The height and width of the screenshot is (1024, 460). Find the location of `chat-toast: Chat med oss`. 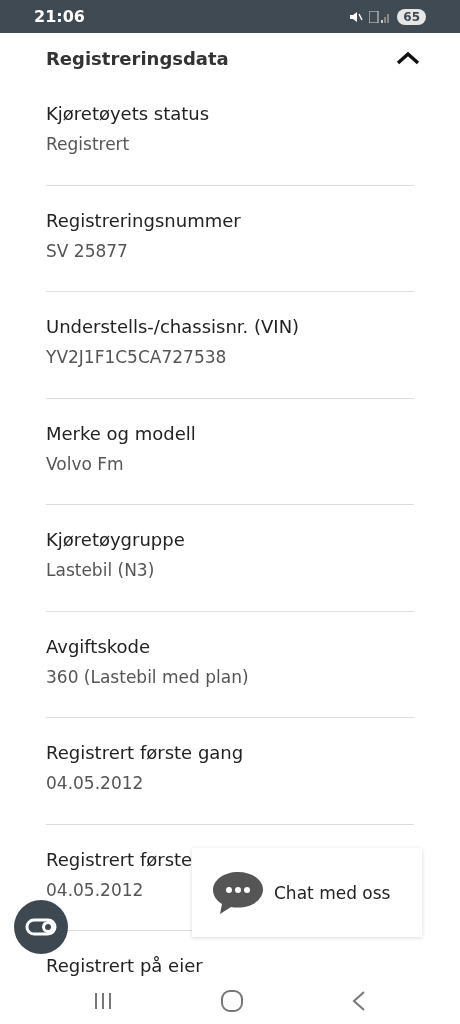

chat-toast: Chat med oss is located at coordinates (307, 892).